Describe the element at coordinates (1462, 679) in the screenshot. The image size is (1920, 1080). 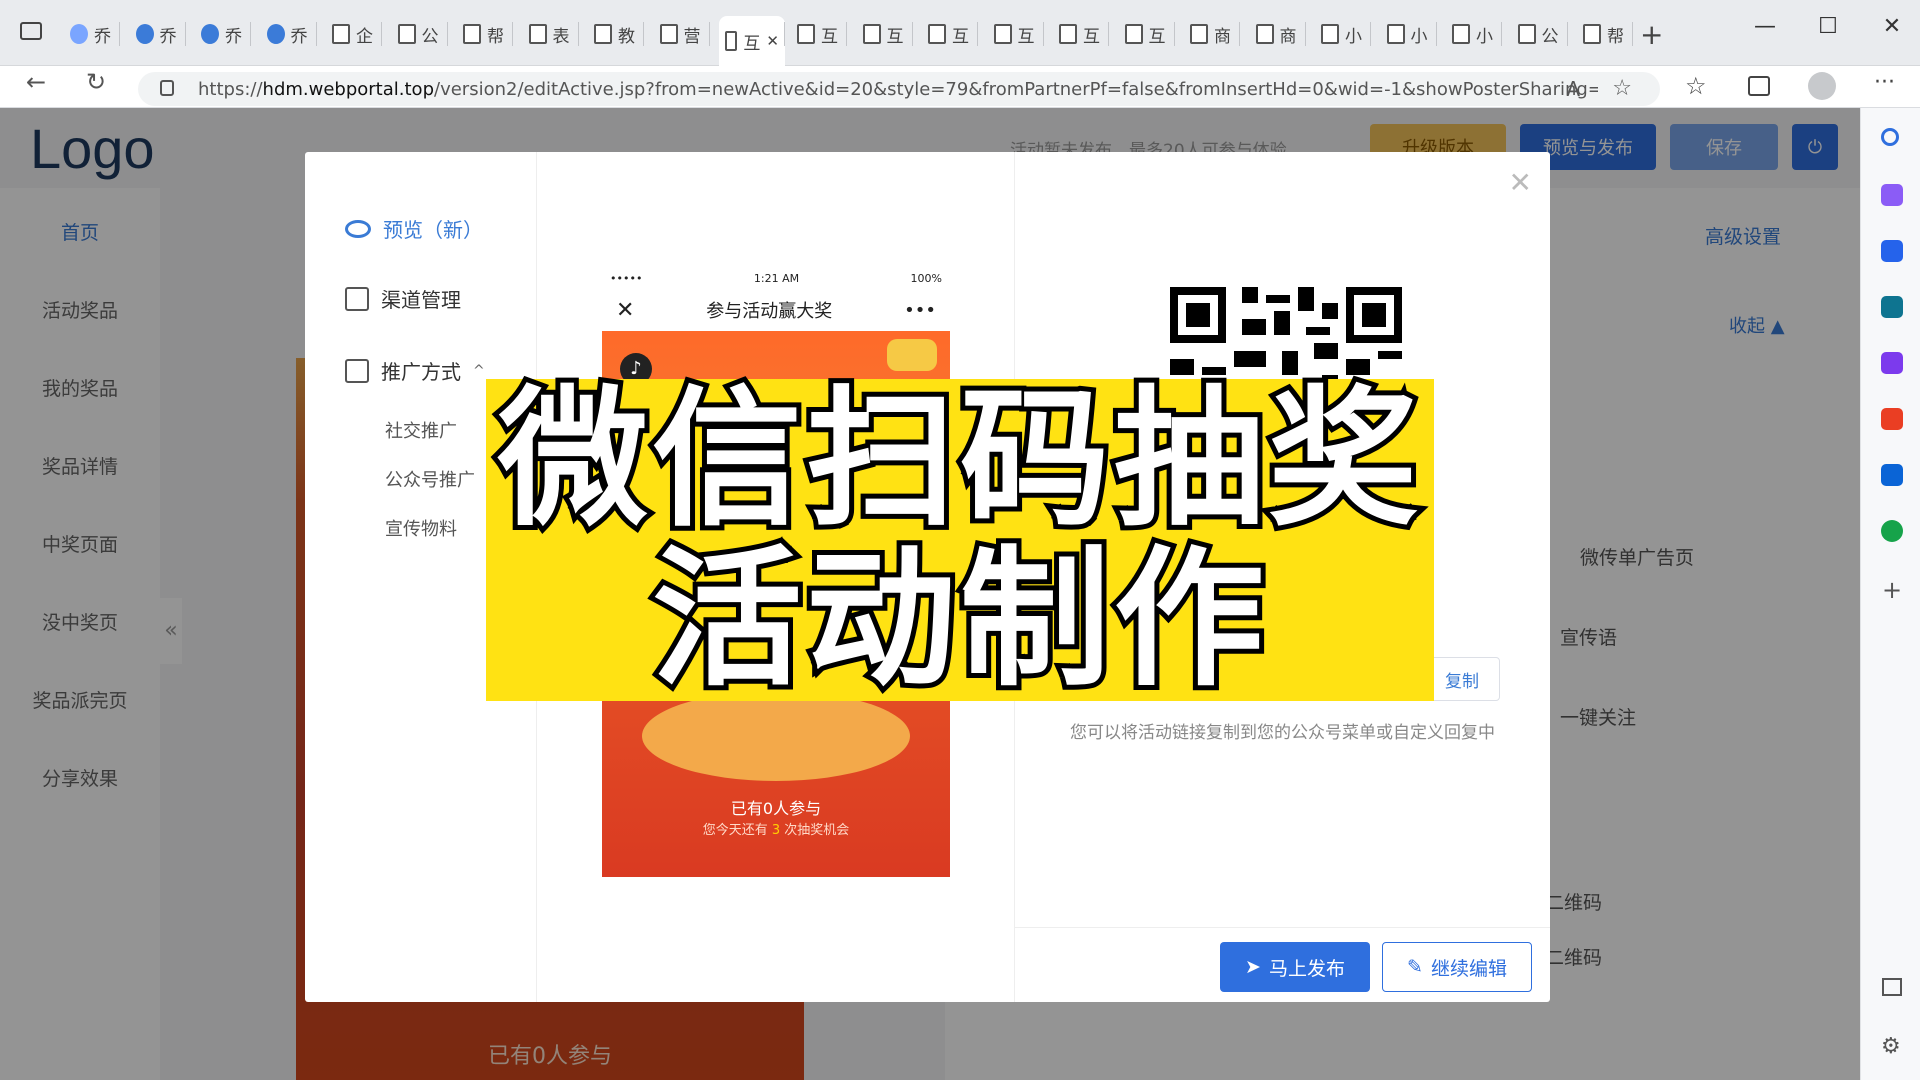
I see `copy-button: 复制` at that location.